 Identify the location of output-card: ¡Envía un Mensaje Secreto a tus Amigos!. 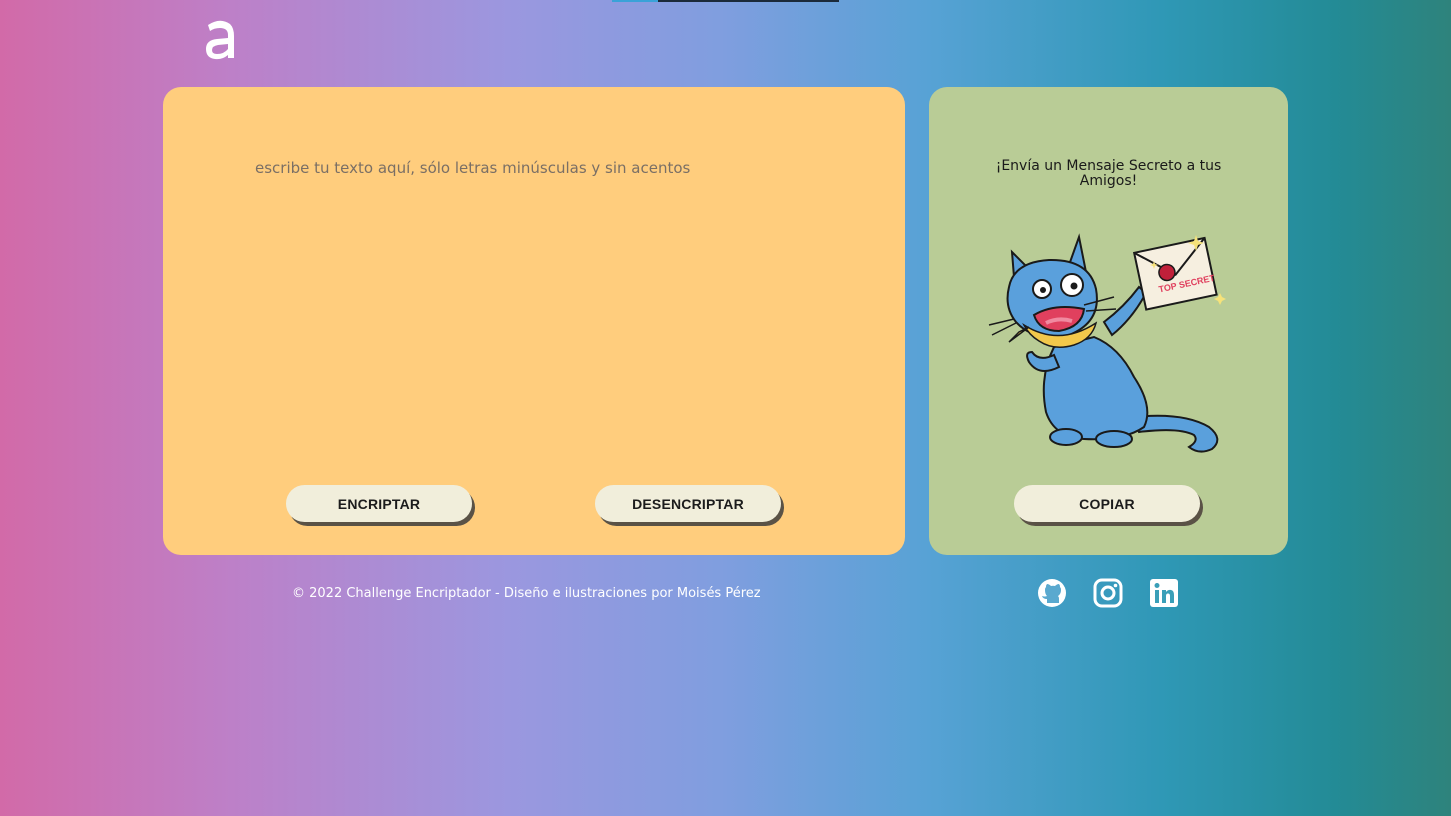
(1108, 321).